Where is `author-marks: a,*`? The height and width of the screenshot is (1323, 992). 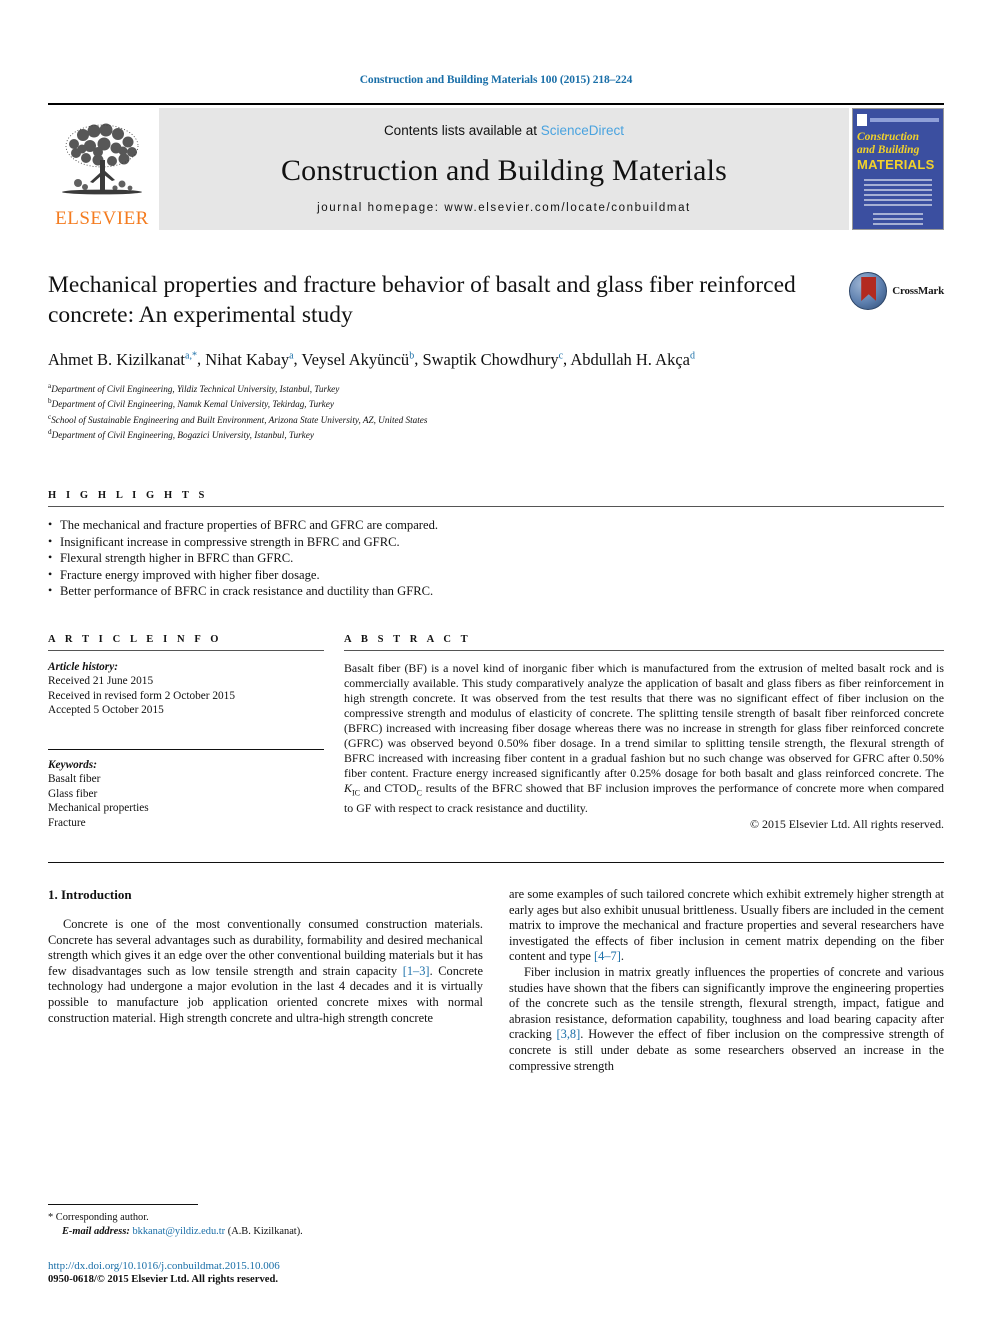 author-marks: a,* is located at coordinates (191, 355).